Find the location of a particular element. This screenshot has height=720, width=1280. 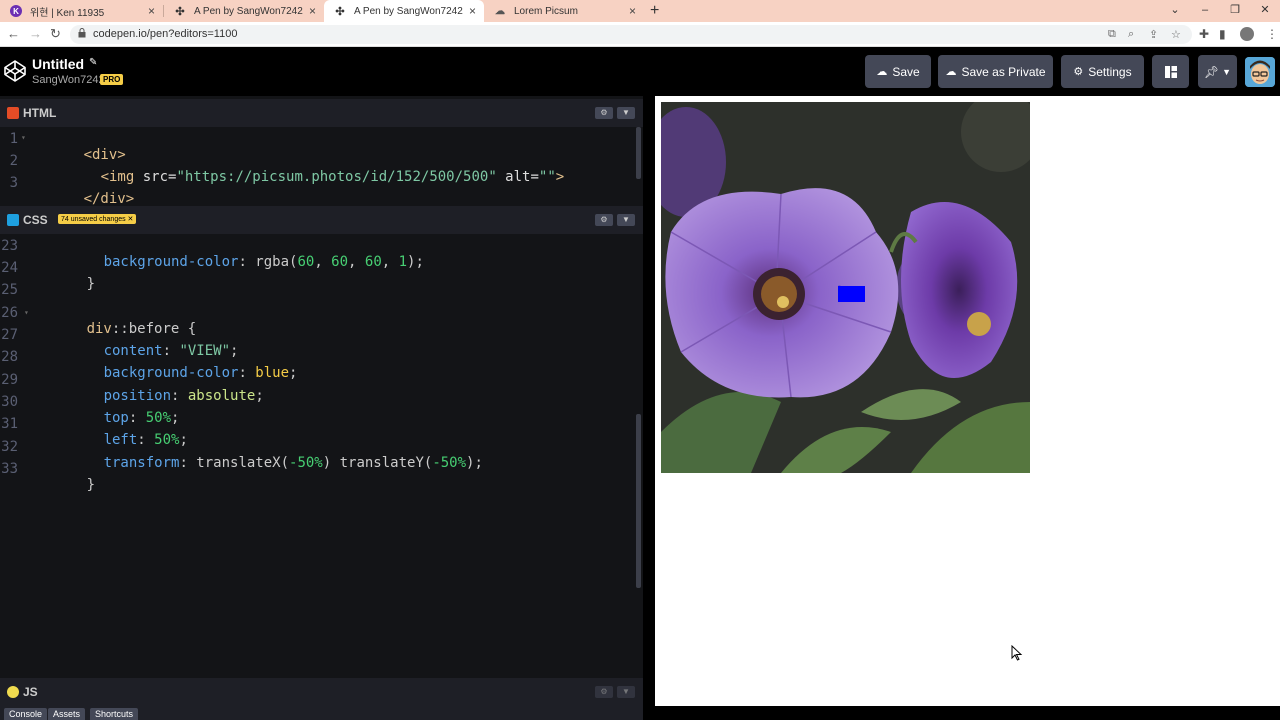

pen-owner: SangWon7242 is located at coordinates (68, 80).